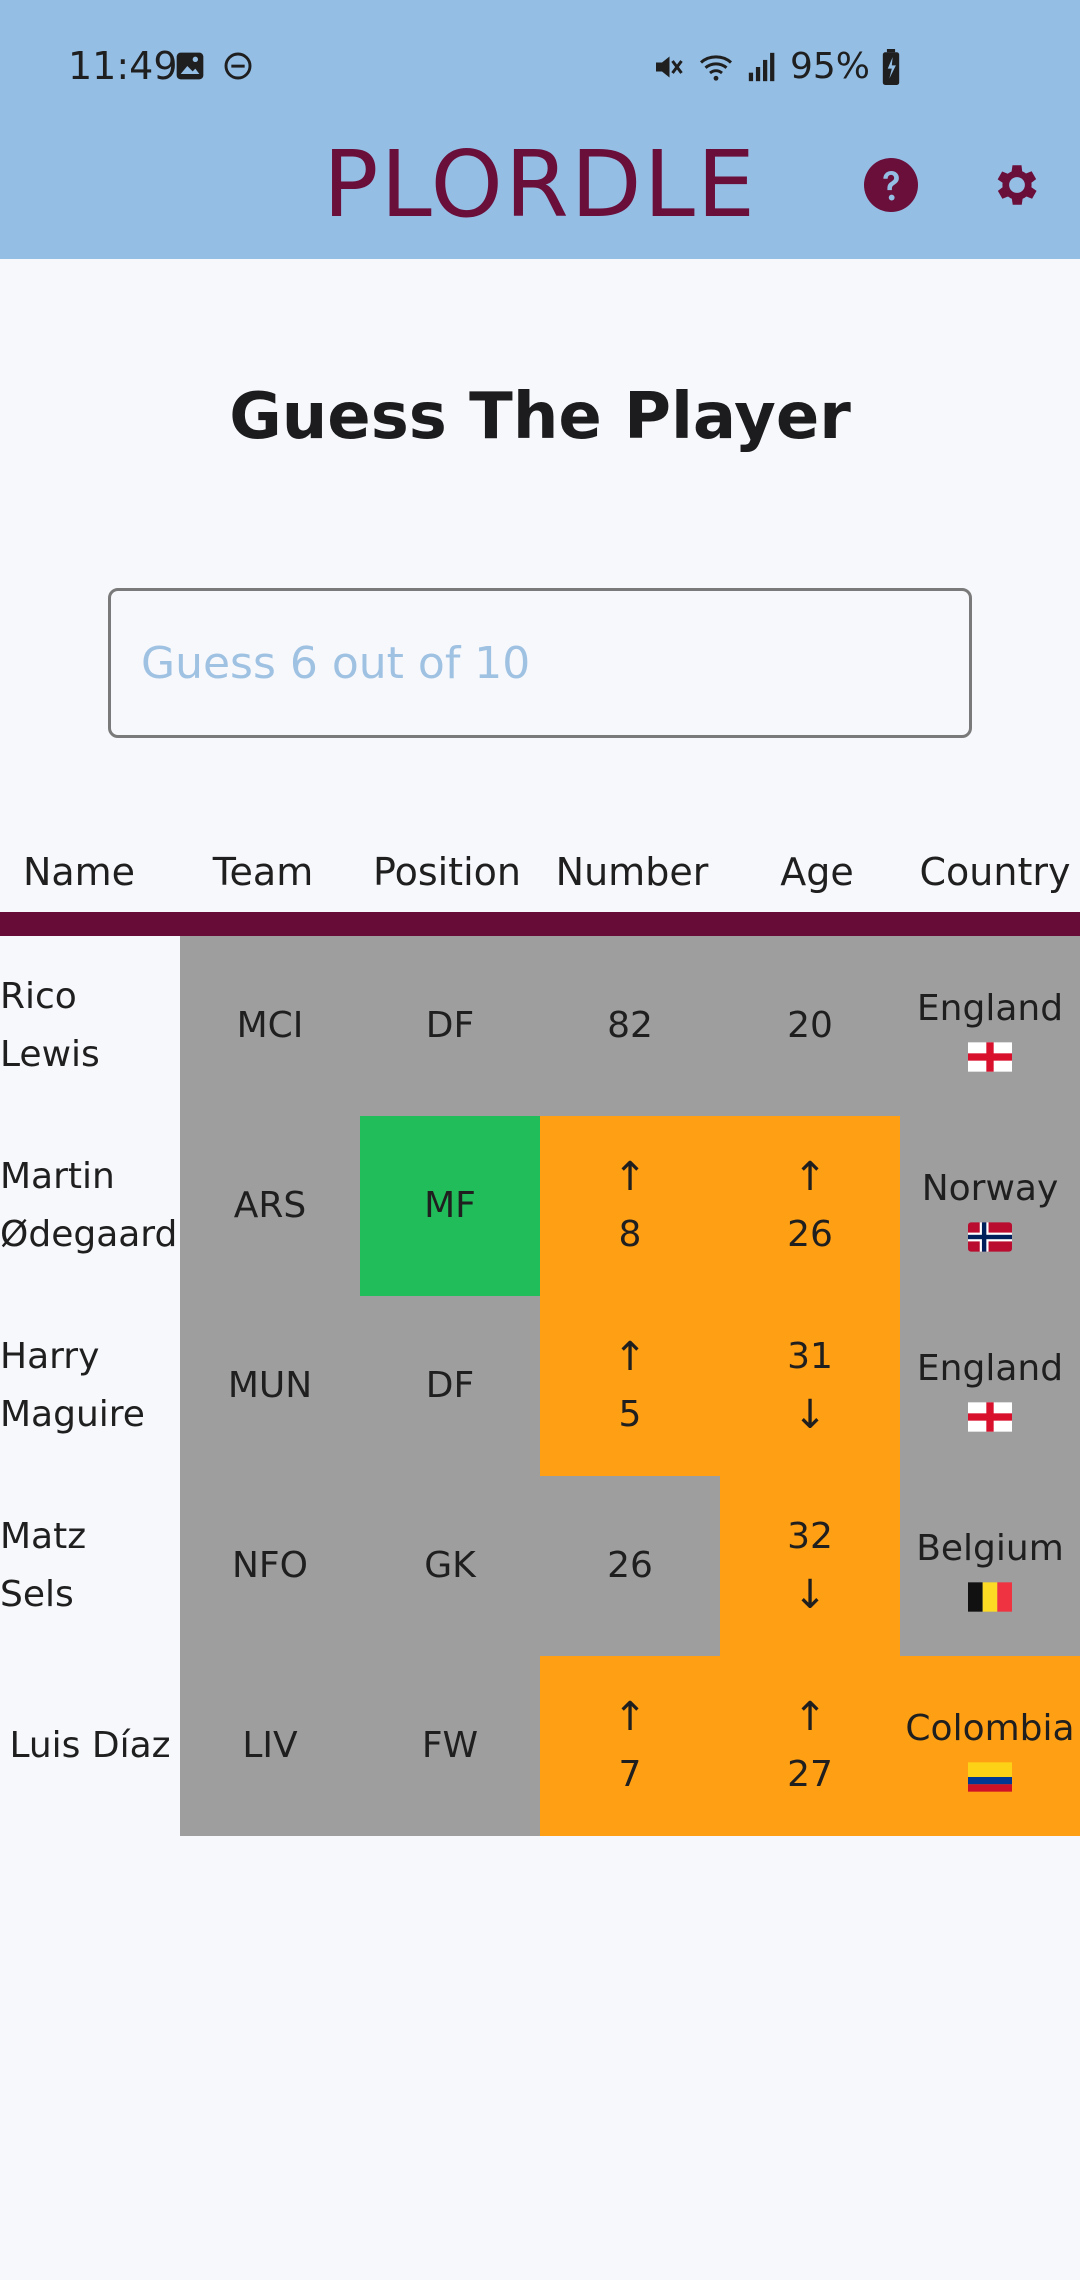 Image resolution: width=1080 pixels, height=2280 pixels. I want to click on header-name: Name, so click(79, 872).